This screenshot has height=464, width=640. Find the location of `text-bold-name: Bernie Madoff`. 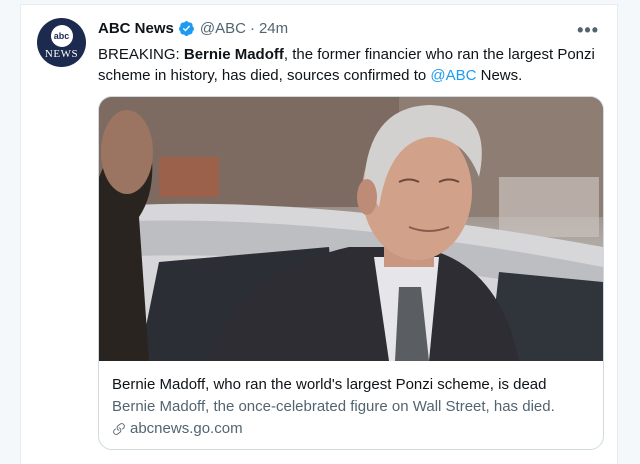

text-bold-name: Bernie Madoff is located at coordinates (233, 54).